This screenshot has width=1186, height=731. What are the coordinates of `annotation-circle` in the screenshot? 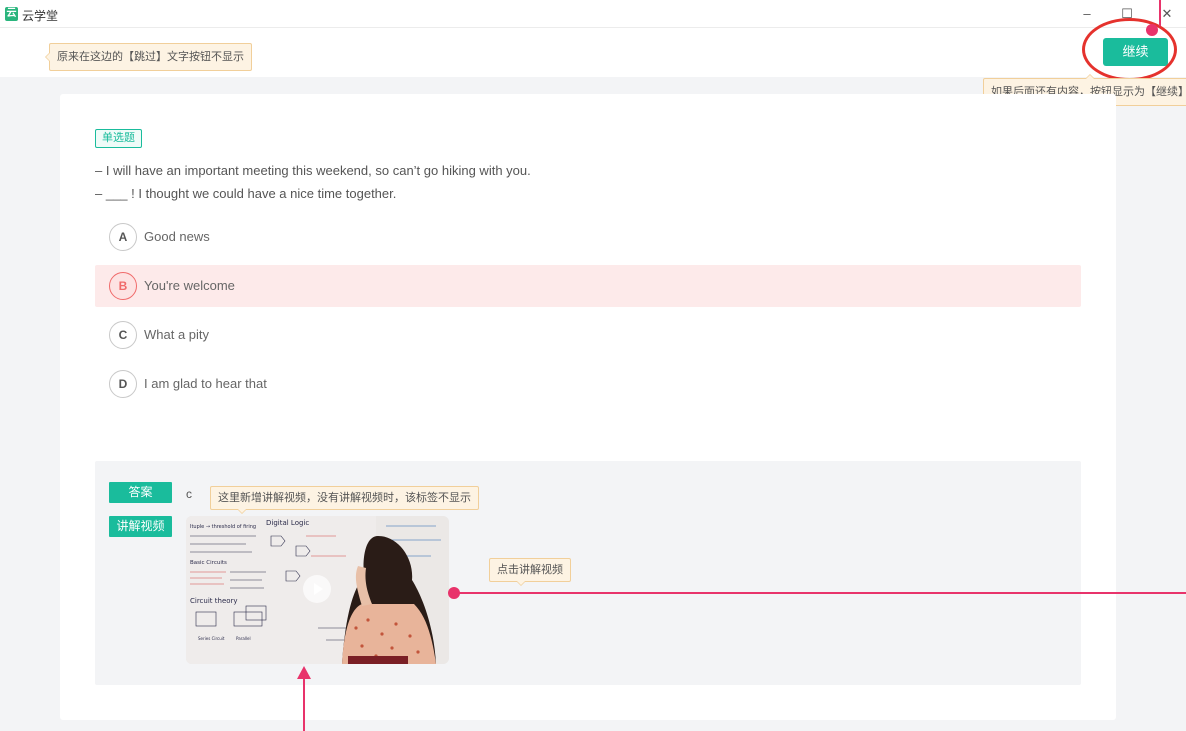 It's located at (1129, 49).